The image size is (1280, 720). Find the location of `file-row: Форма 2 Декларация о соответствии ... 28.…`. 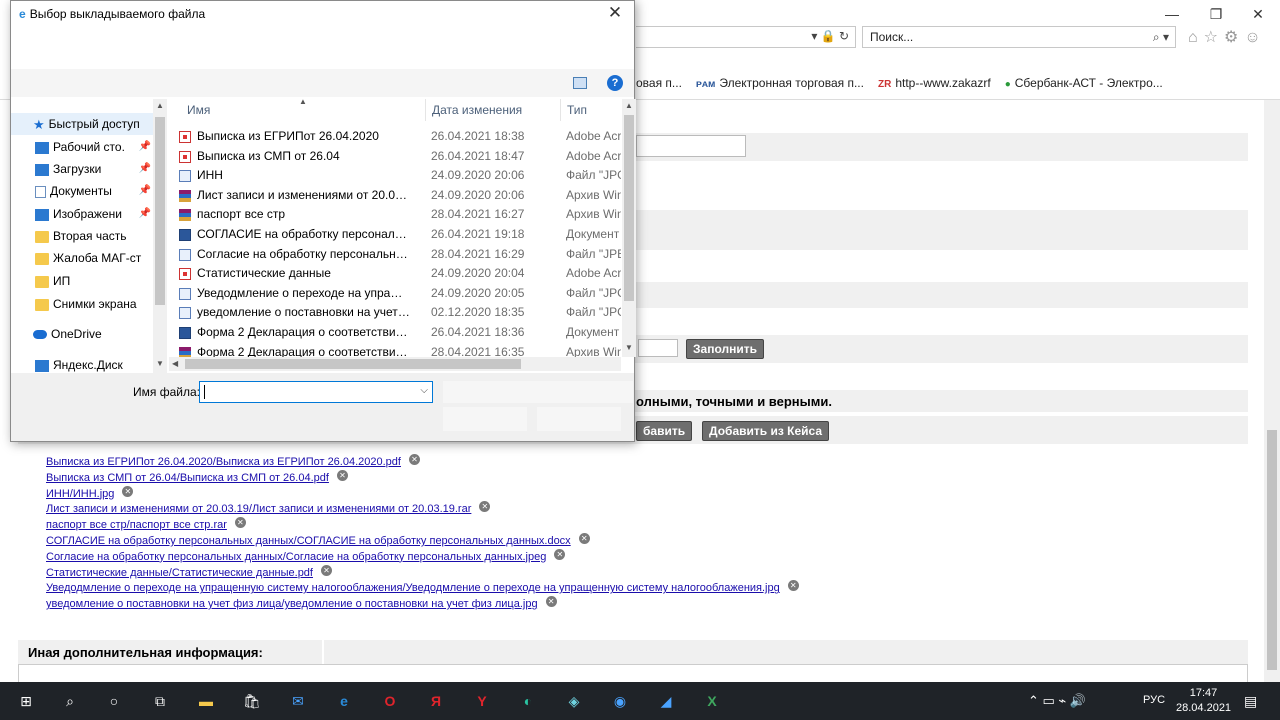

file-row: Форма 2 Декларация о соответствии ... 28.… is located at coordinates (395, 350).